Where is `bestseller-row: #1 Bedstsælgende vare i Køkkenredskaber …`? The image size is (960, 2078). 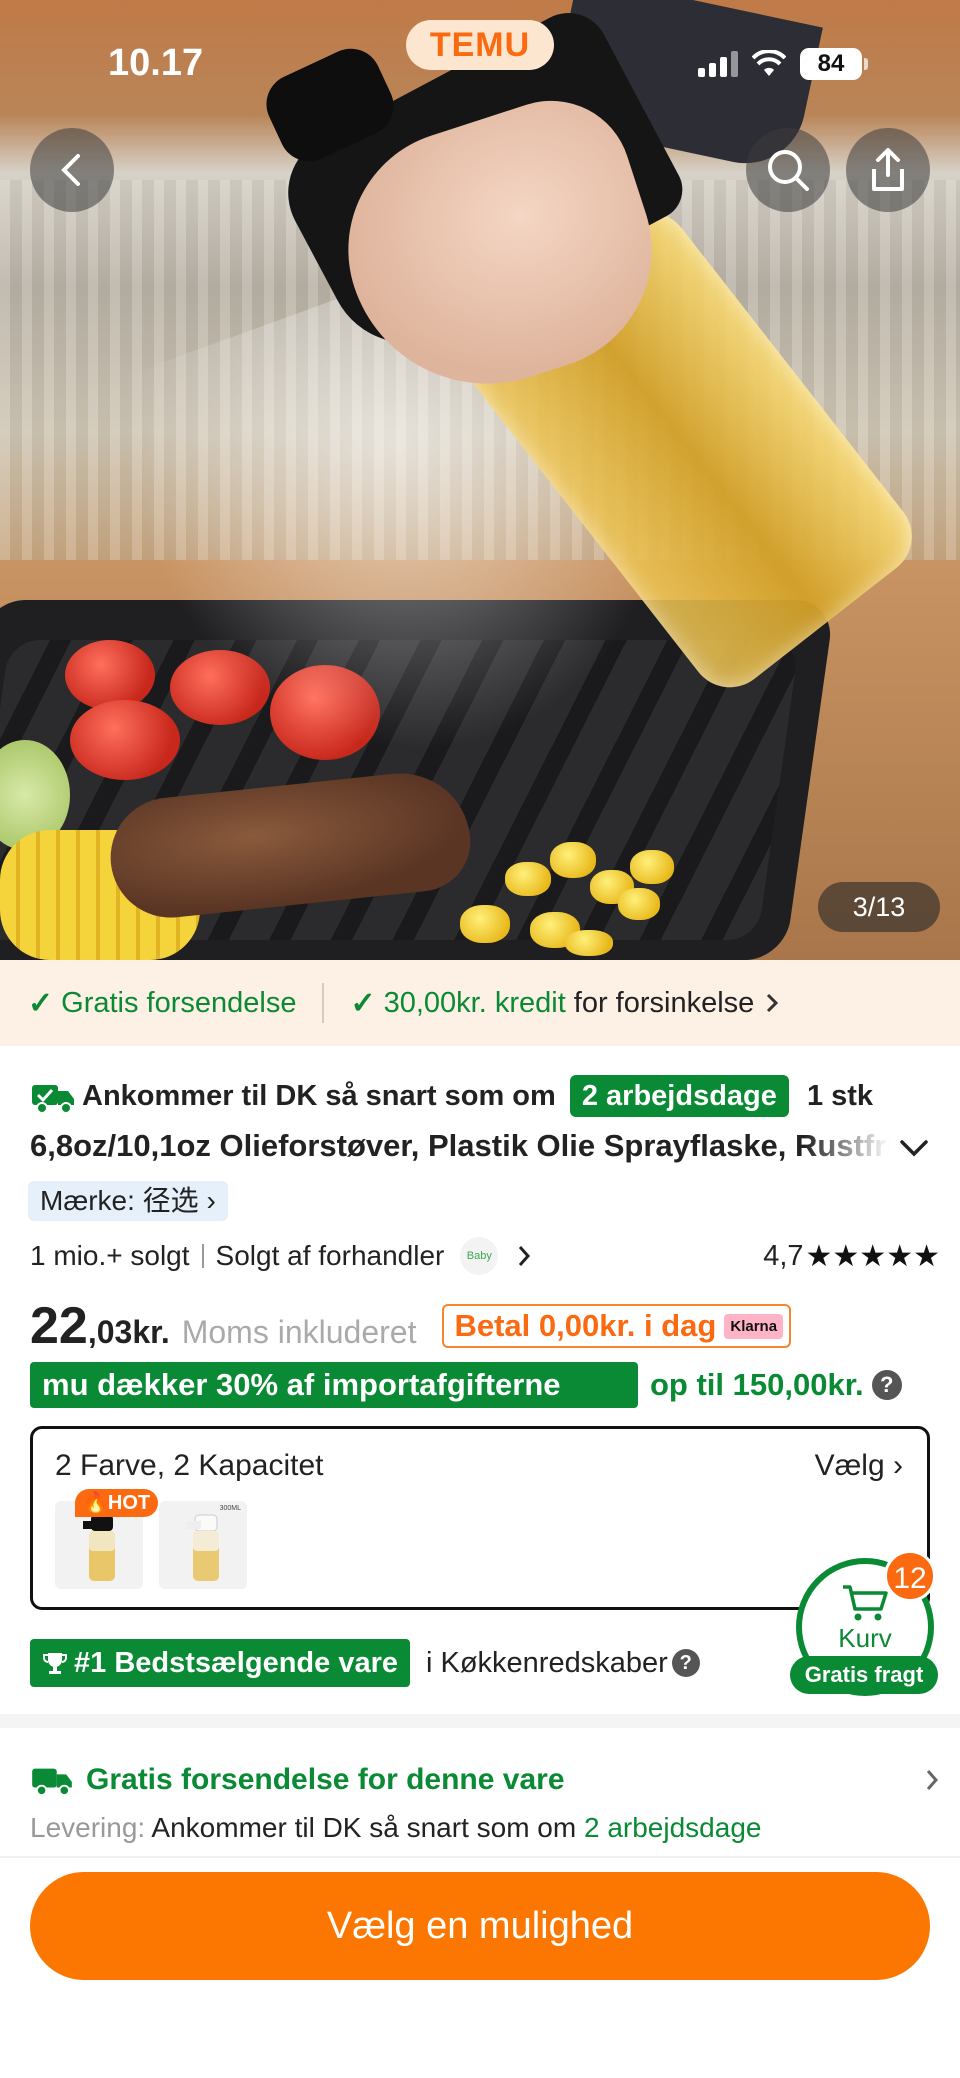 bestseller-row: #1 Bedstsælgende vare i Køkkenredskaber … is located at coordinates (365, 1663).